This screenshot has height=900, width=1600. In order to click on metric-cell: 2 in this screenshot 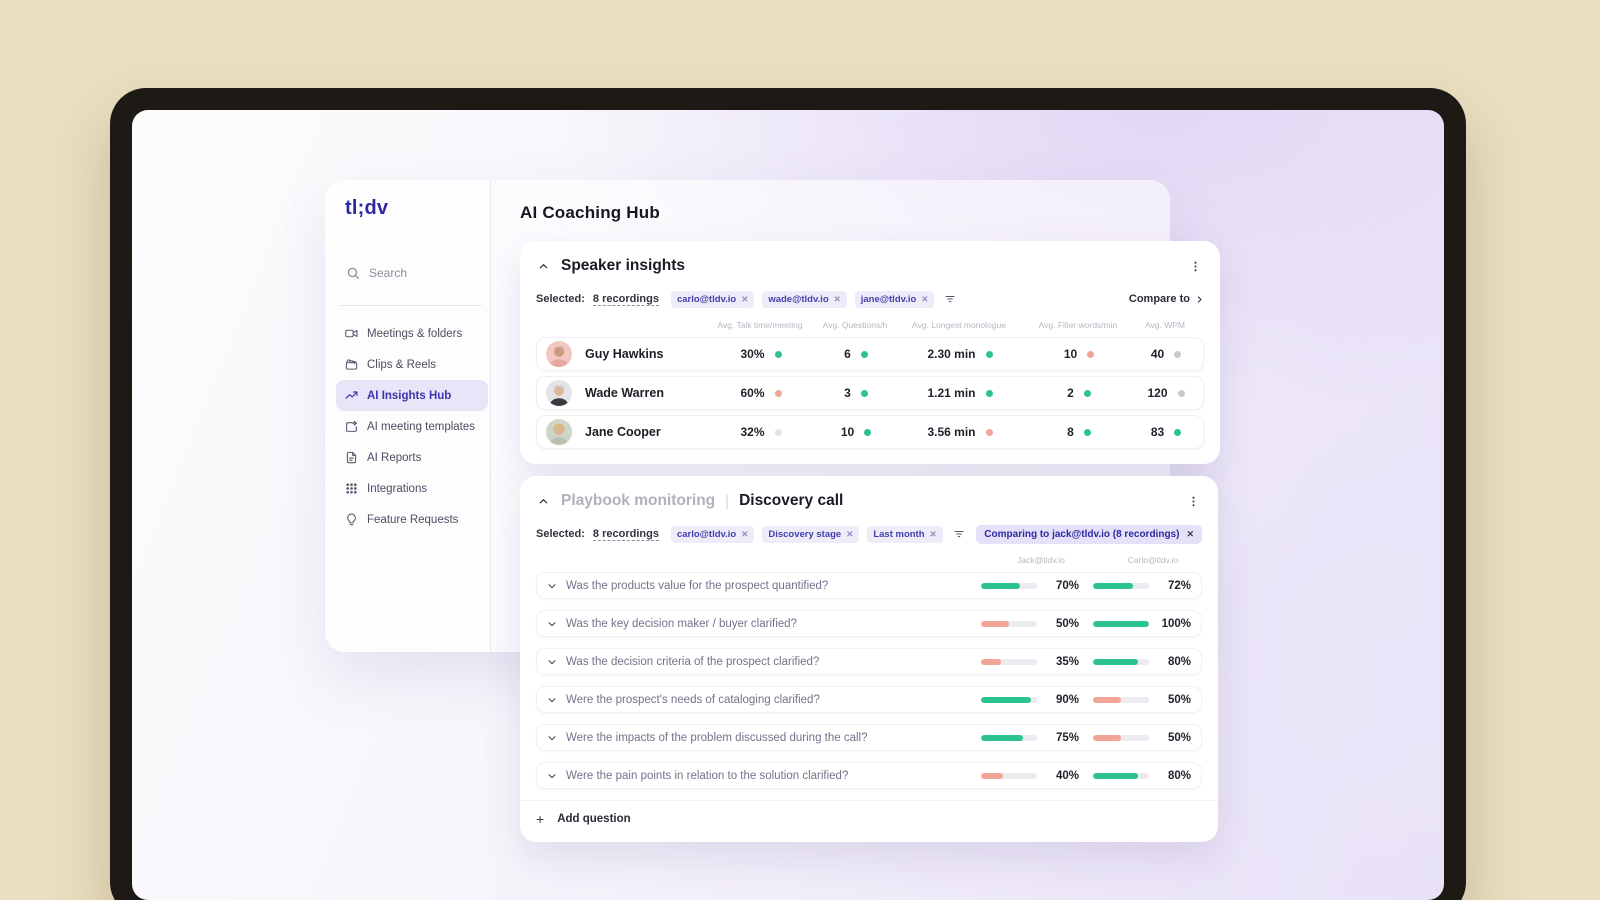, I will do `click(1079, 393)`.